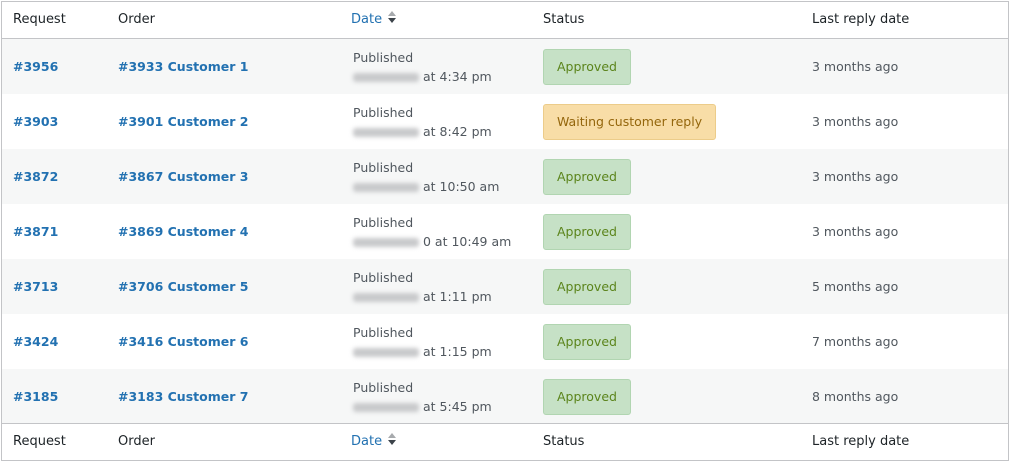 This screenshot has width=1010, height=462. What do you see at coordinates (422, 296) in the screenshot?
I see `date-time: at 1:11 pm` at bounding box center [422, 296].